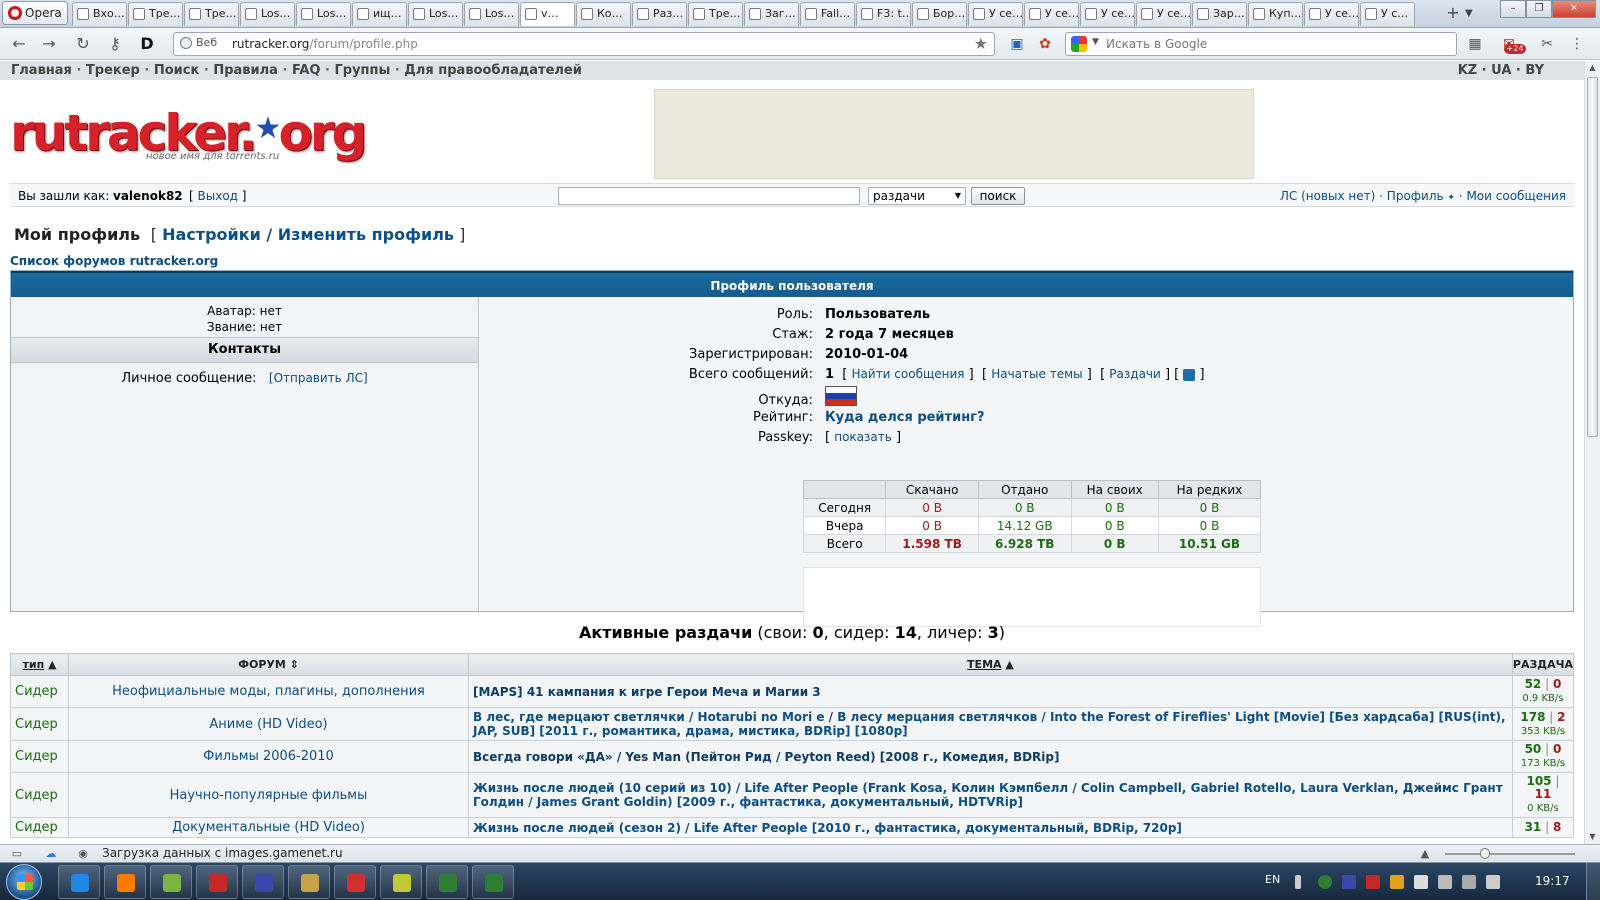 The width and height of the screenshot is (1600, 900). What do you see at coordinates (17, 853) in the screenshot?
I see `panel-toggle-icon: ▭` at bounding box center [17, 853].